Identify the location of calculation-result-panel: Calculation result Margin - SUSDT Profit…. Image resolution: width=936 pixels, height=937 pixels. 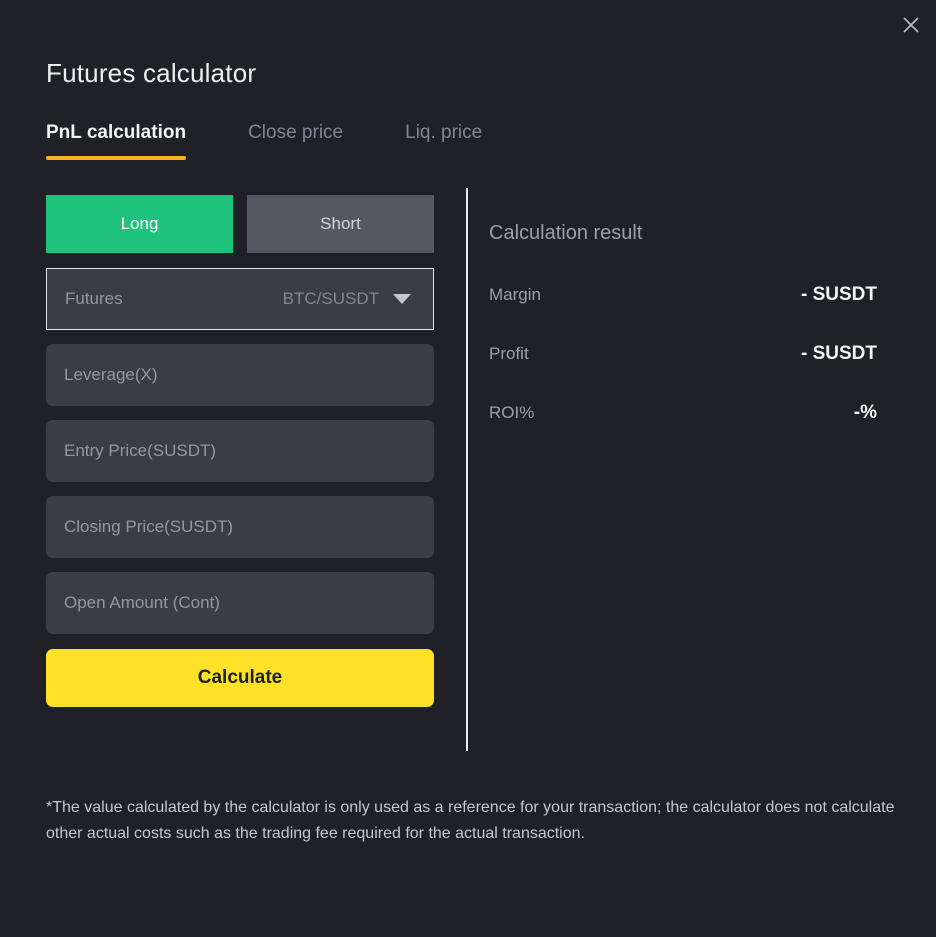
(683, 323).